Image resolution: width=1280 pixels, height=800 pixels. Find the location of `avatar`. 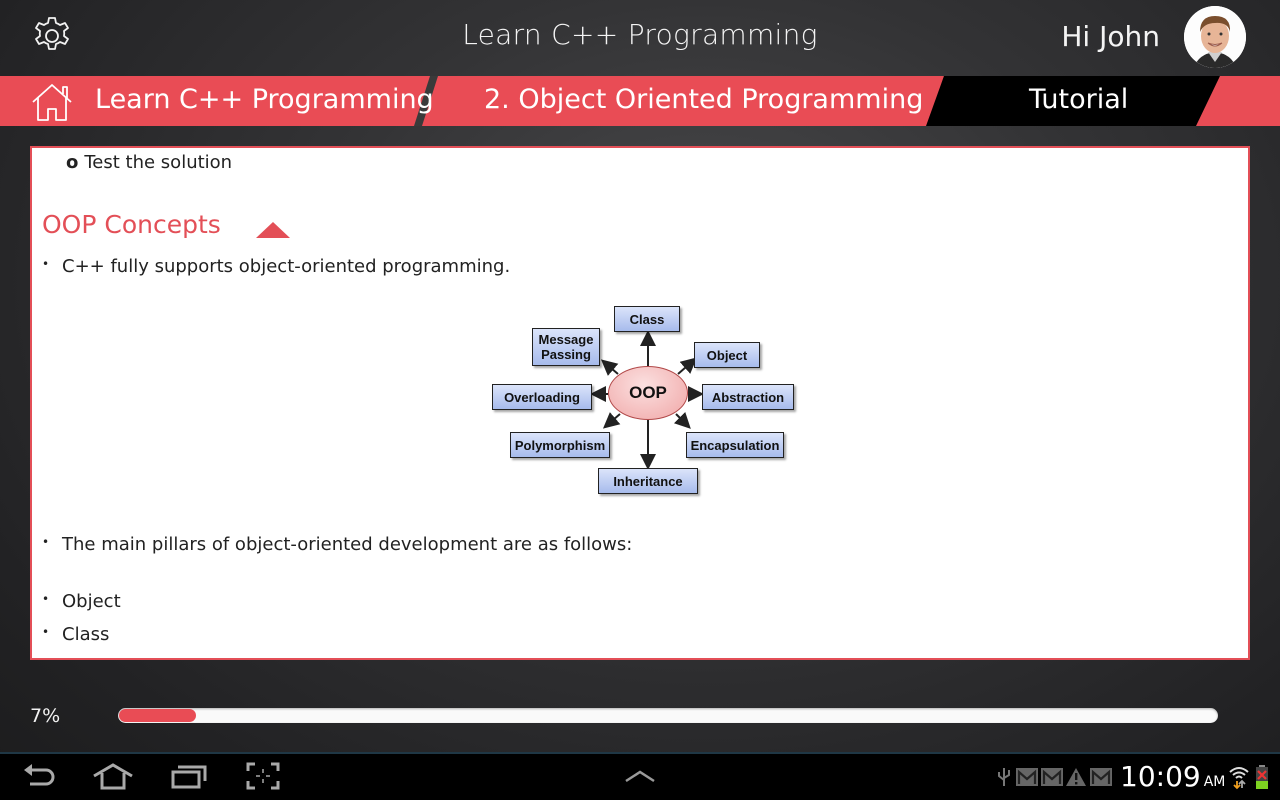

avatar is located at coordinates (1215, 37).